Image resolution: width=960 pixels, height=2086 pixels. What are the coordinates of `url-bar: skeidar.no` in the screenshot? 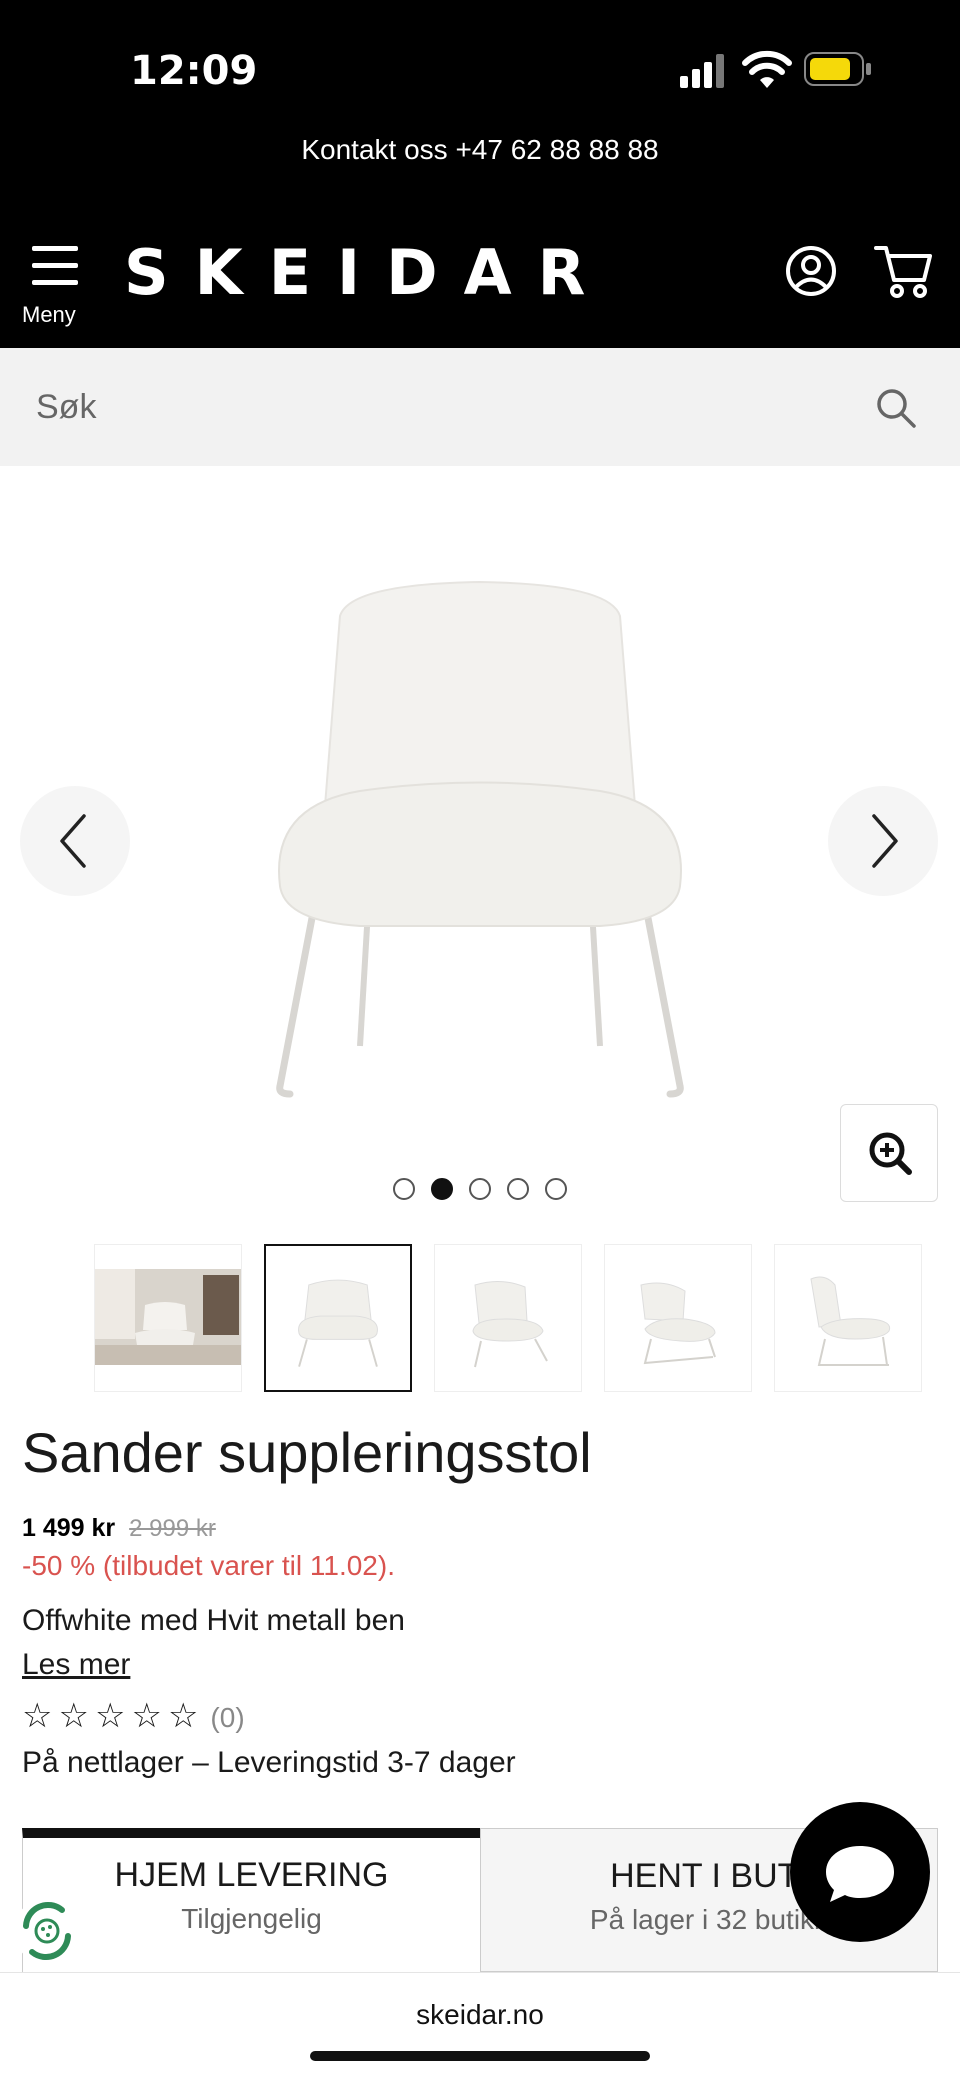 It's located at (480, 2015).